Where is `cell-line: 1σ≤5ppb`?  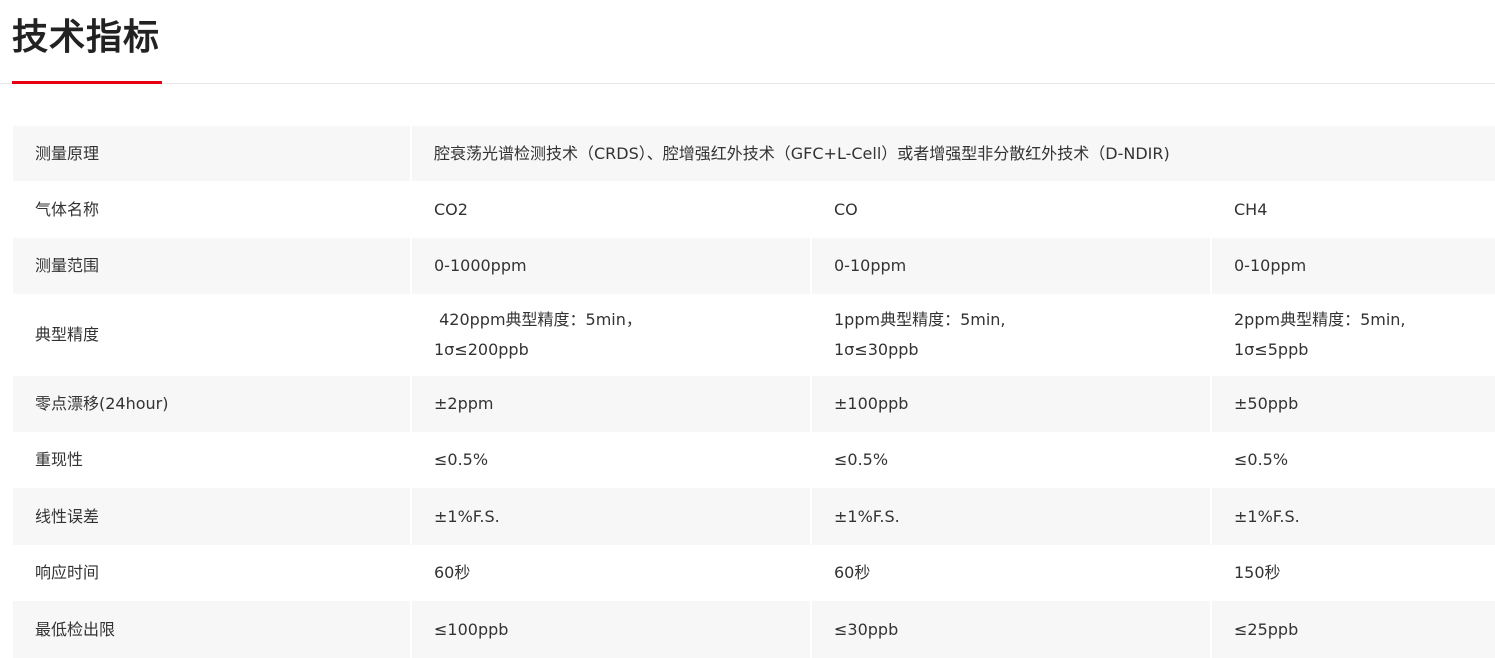
cell-line: 1σ≤5ppb is located at coordinates (1271, 349).